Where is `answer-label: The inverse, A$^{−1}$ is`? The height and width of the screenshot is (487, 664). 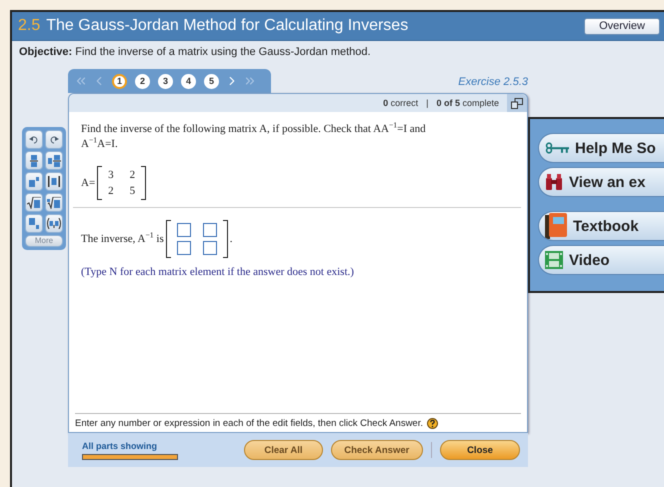 answer-label: The inverse, A$^{−1}$ is is located at coordinates (122, 239).